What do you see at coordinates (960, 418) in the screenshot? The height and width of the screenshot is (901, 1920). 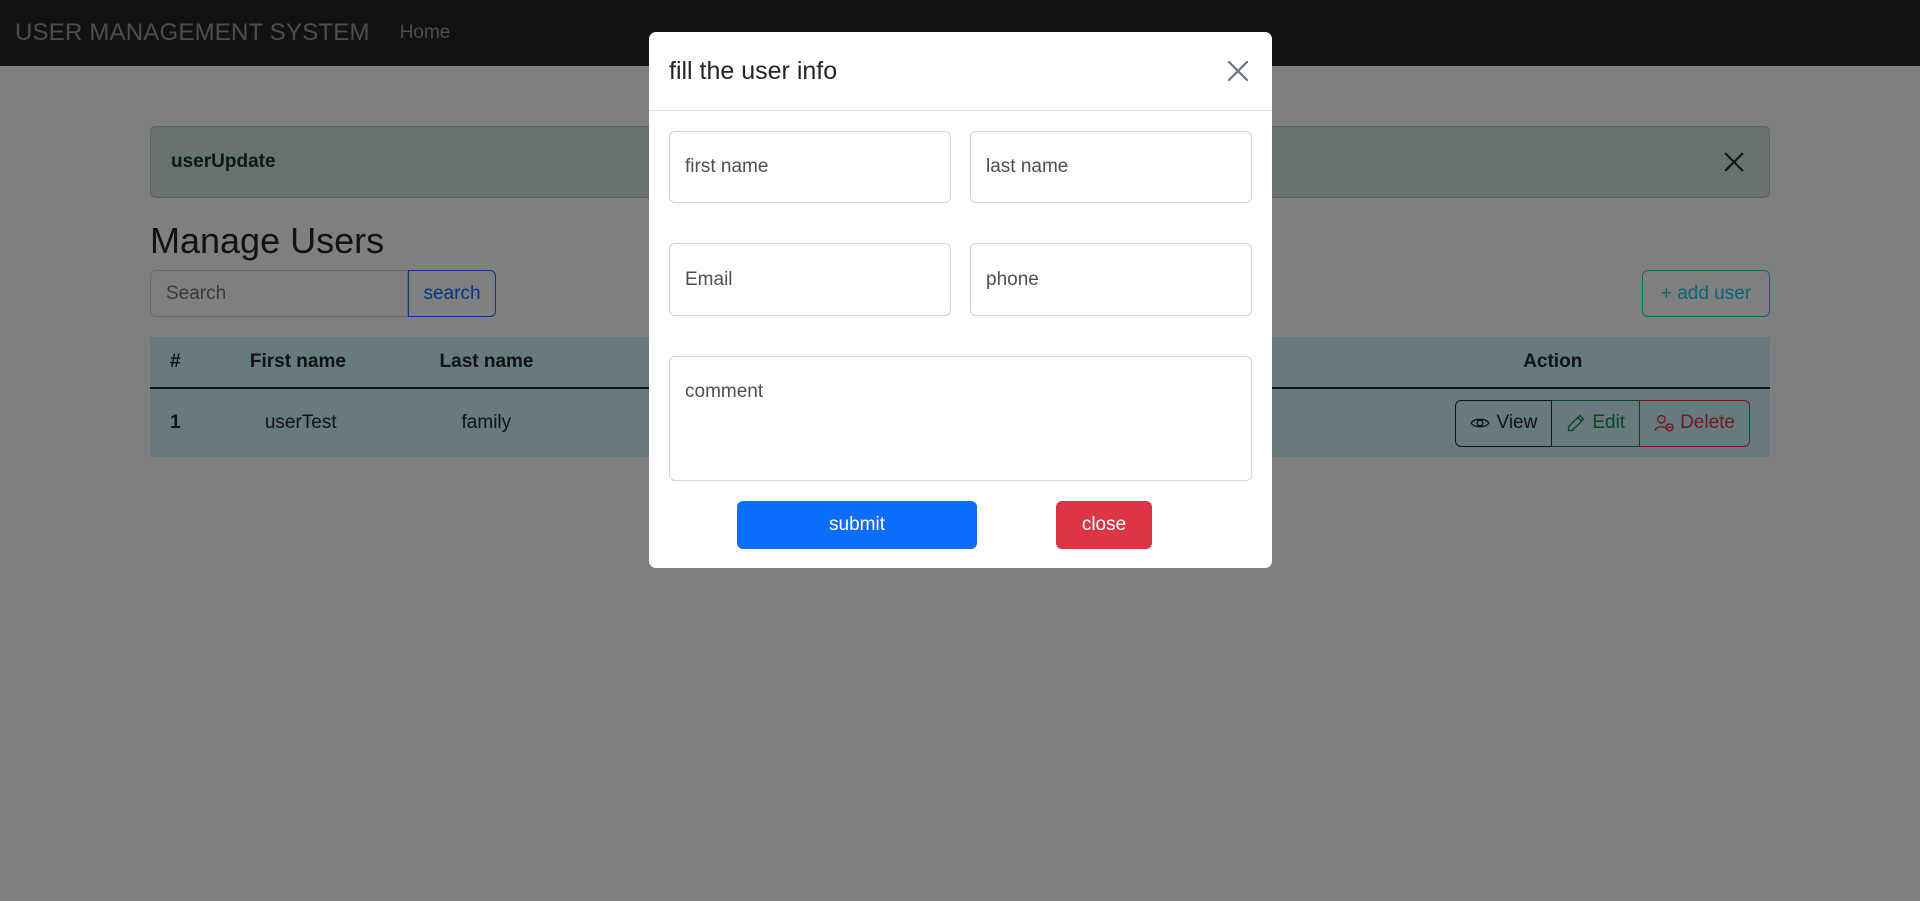 I see `comment-field` at bounding box center [960, 418].